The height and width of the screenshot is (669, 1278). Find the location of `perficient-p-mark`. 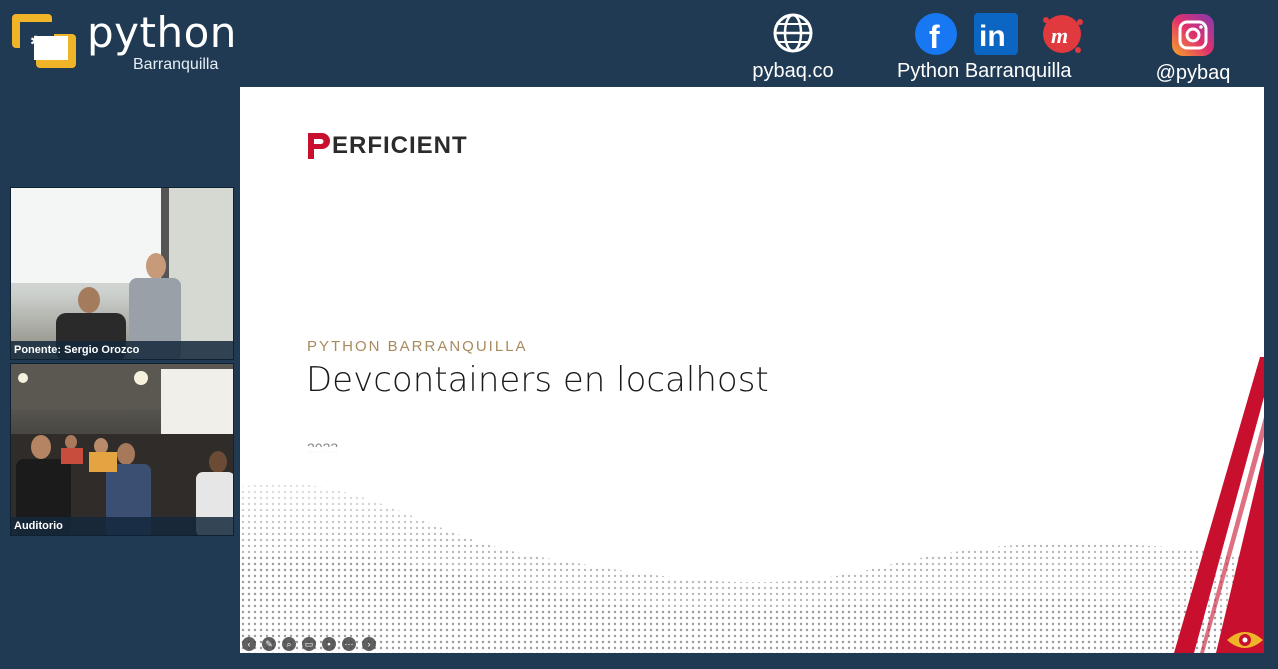

perficient-p-mark is located at coordinates (319, 146).